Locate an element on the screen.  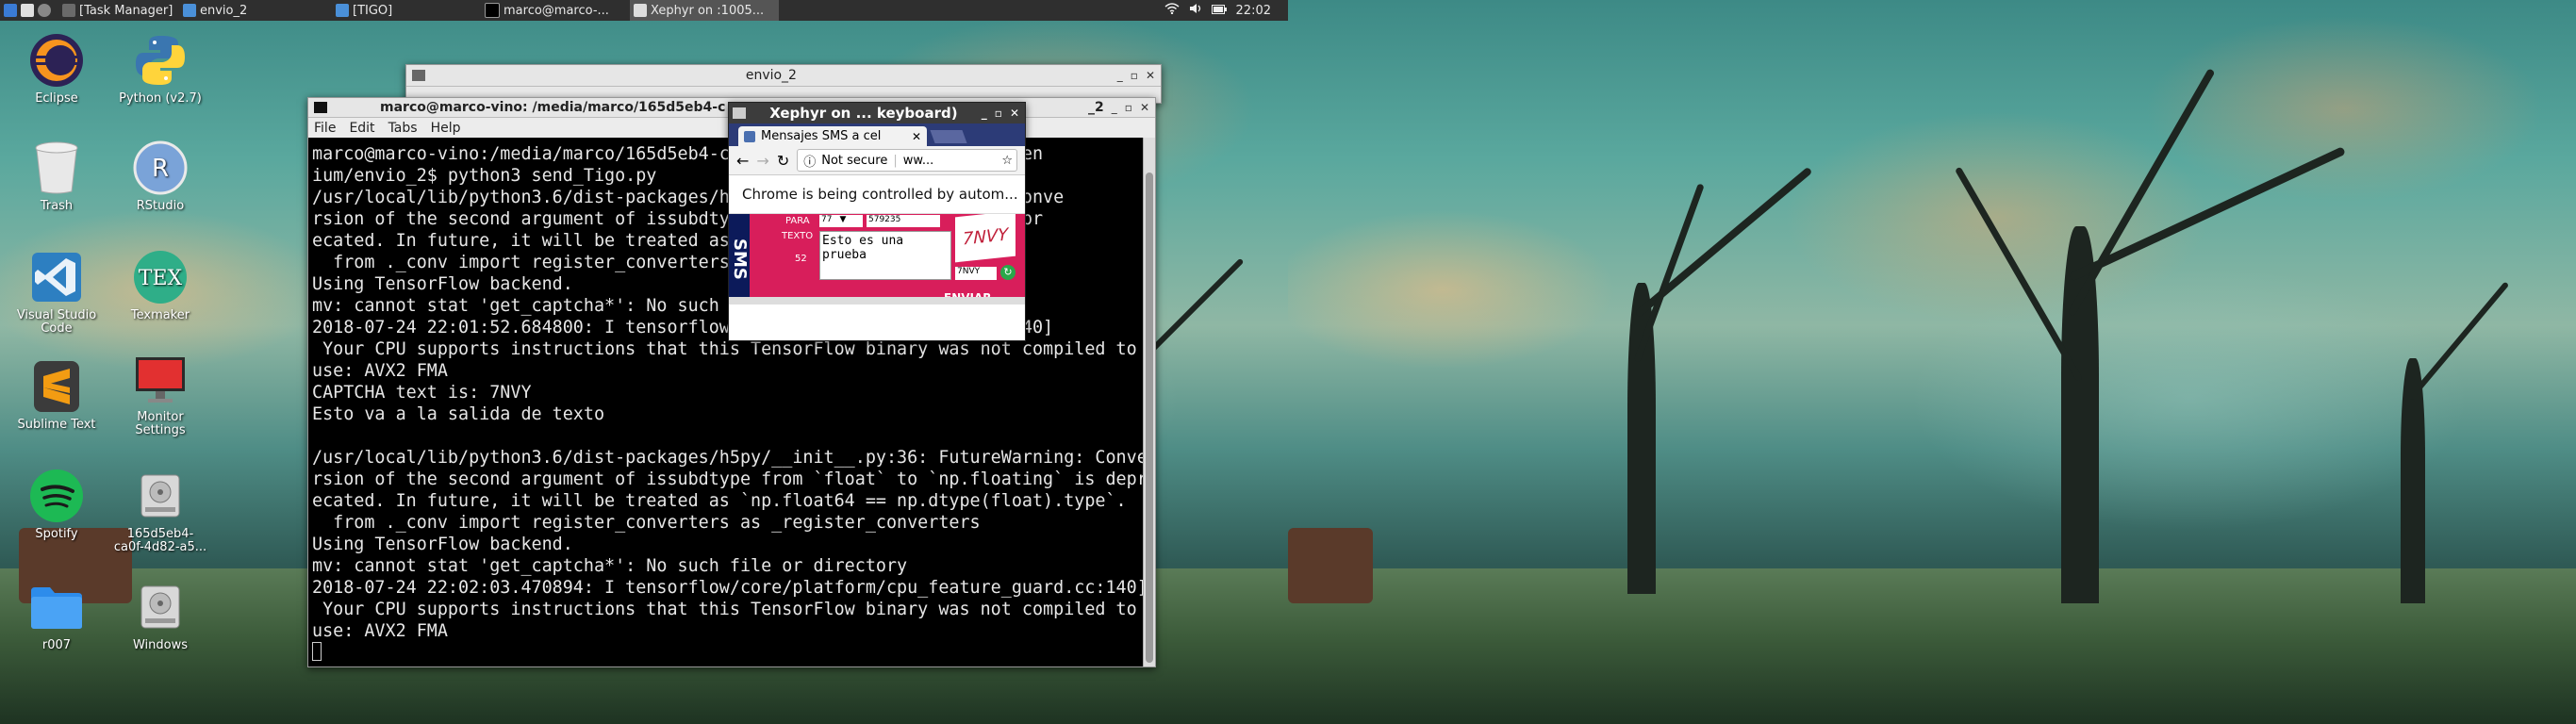
menu-help: Help is located at coordinates (446, 128).